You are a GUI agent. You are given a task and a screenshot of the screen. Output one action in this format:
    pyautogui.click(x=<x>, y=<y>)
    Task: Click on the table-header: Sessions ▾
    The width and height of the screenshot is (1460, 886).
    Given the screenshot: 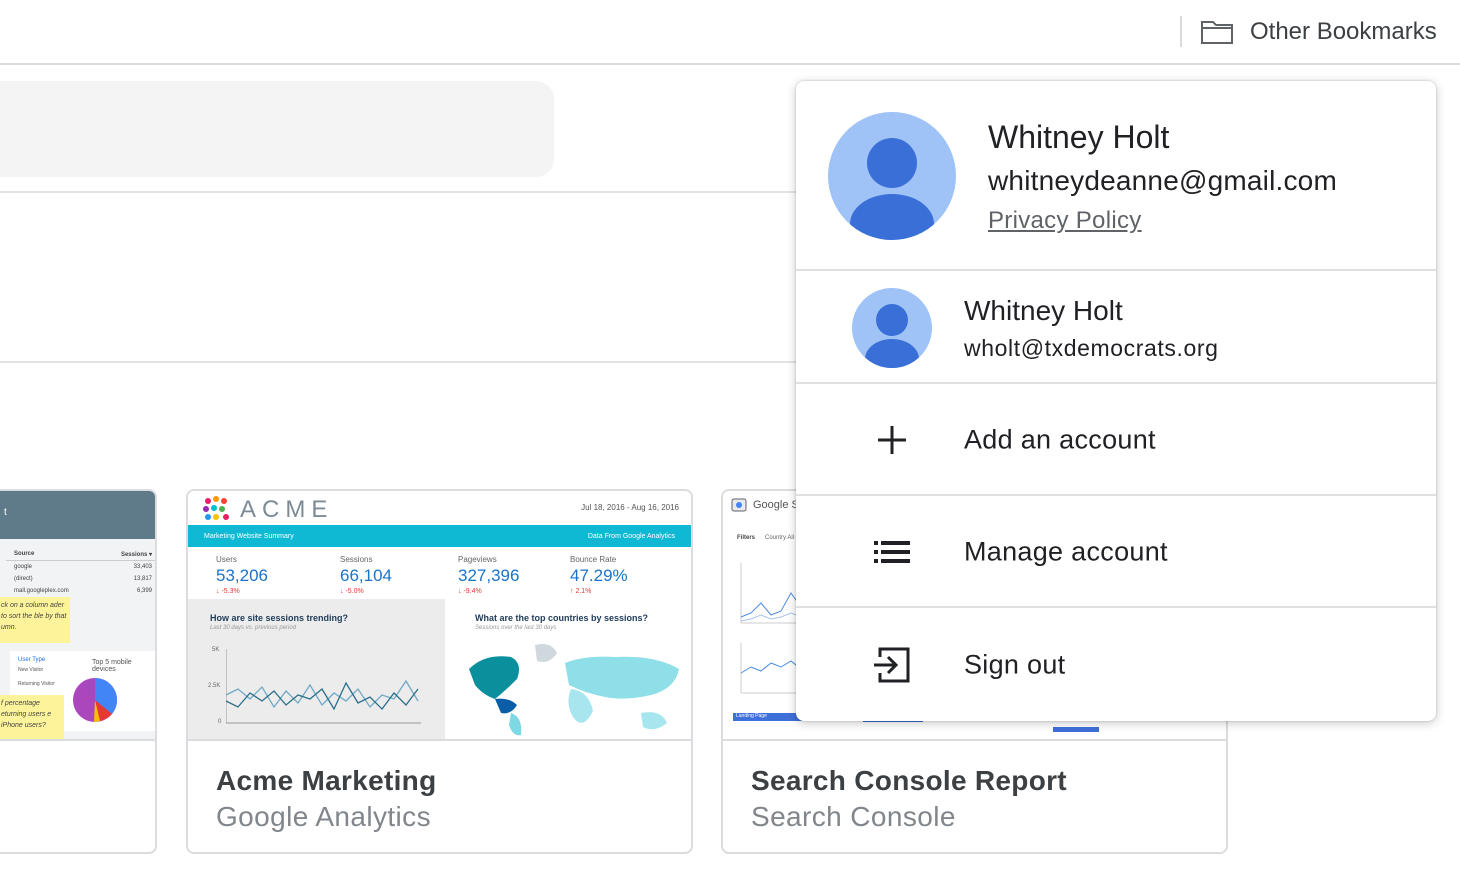 What is the action you would take?
    pyautogui.click(x=136, y=555)
    